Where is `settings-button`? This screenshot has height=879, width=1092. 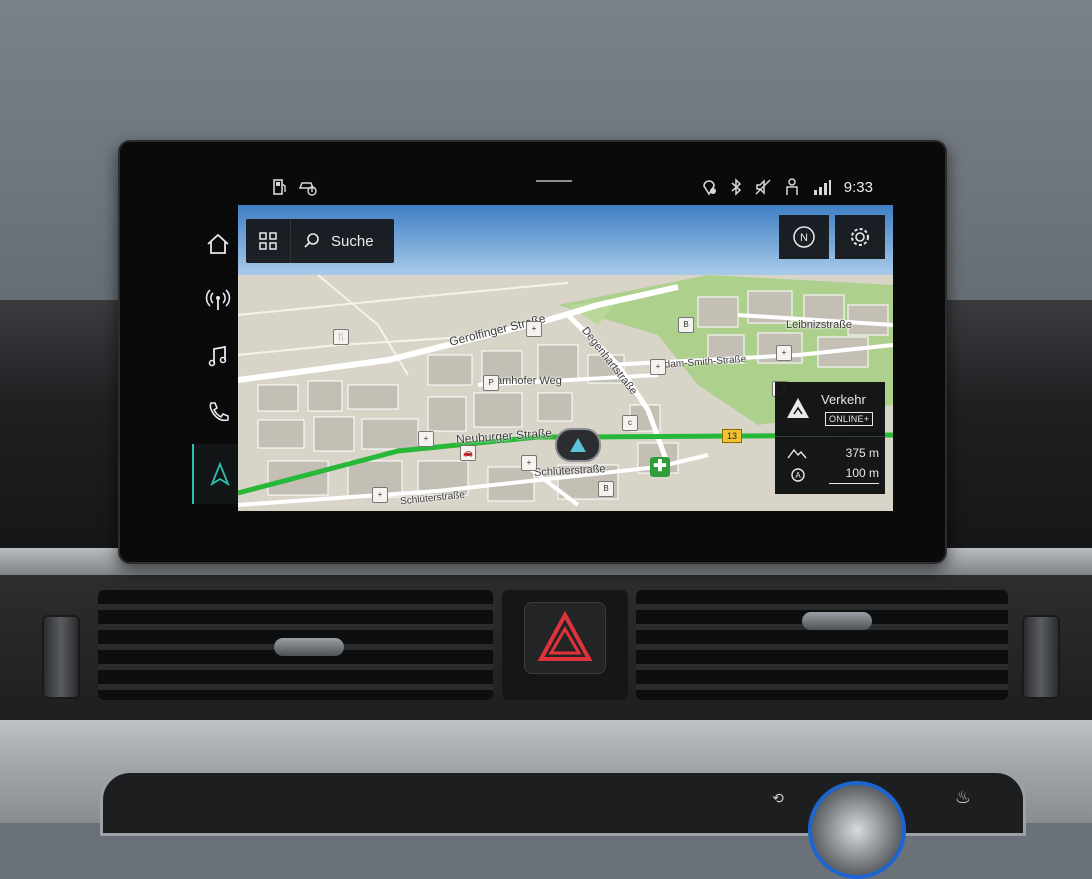 settings-button is located at coordinates (860, 237).